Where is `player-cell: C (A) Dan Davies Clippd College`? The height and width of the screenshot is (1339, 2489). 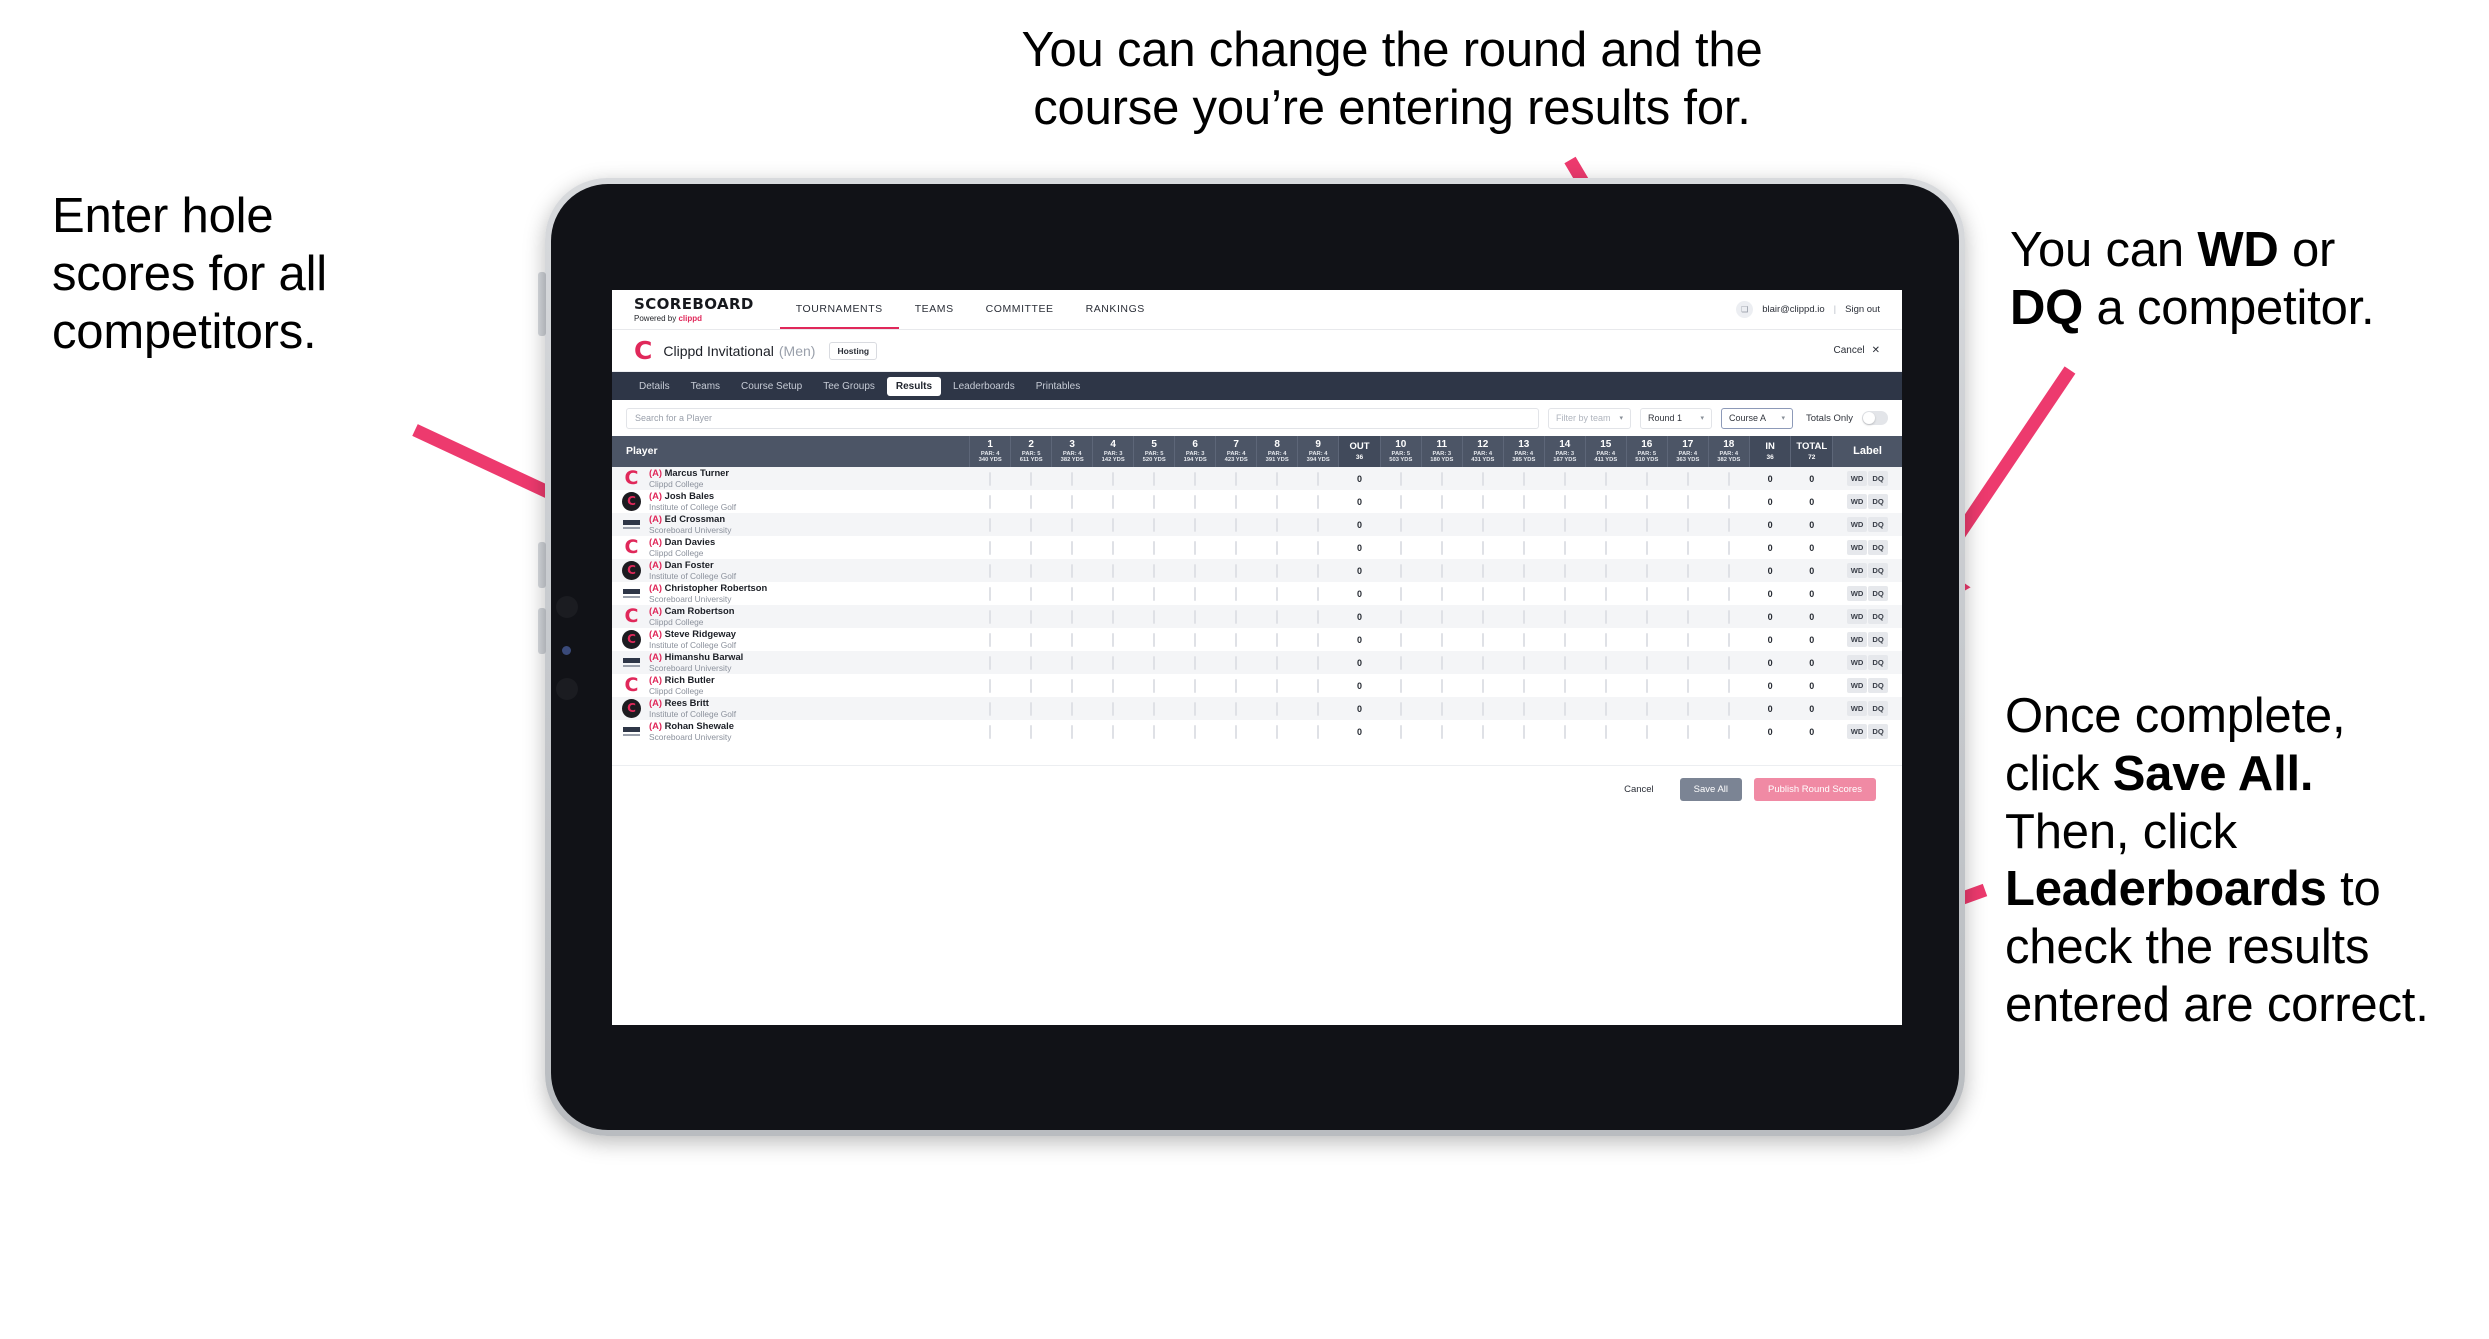
player-cell: C (A) Dan Davies Clippd College is located at coordinates (791, 547).